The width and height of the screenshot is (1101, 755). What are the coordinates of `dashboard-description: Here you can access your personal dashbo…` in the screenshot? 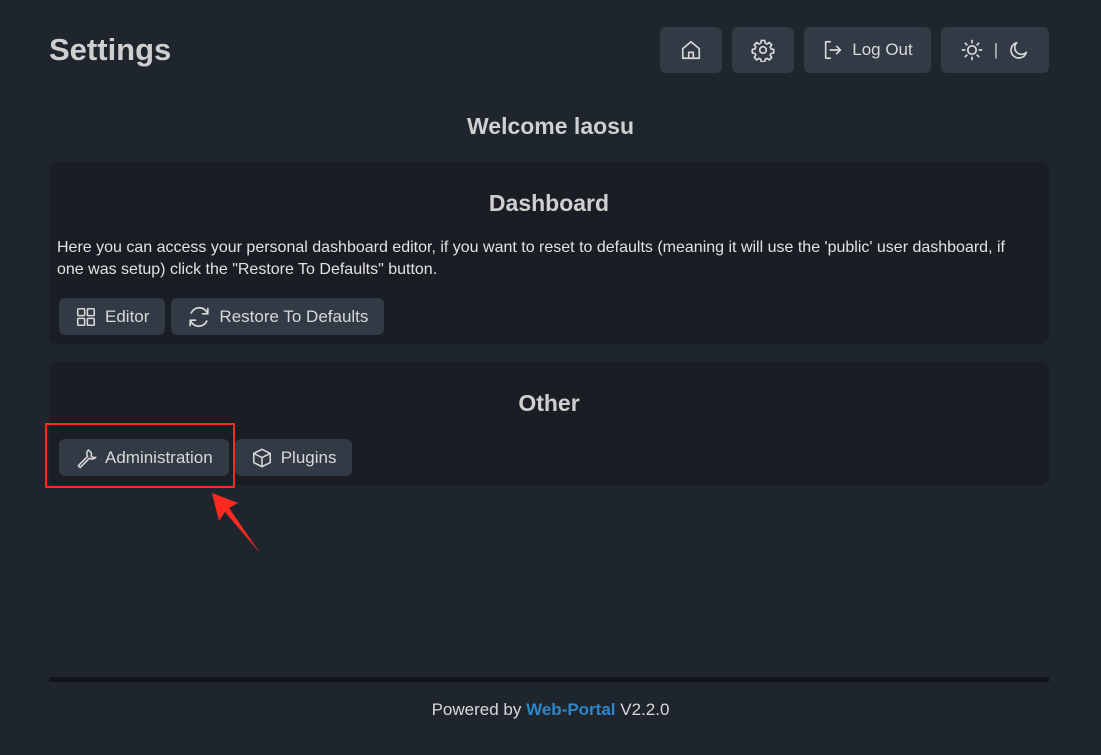 It's located at (531, 258).